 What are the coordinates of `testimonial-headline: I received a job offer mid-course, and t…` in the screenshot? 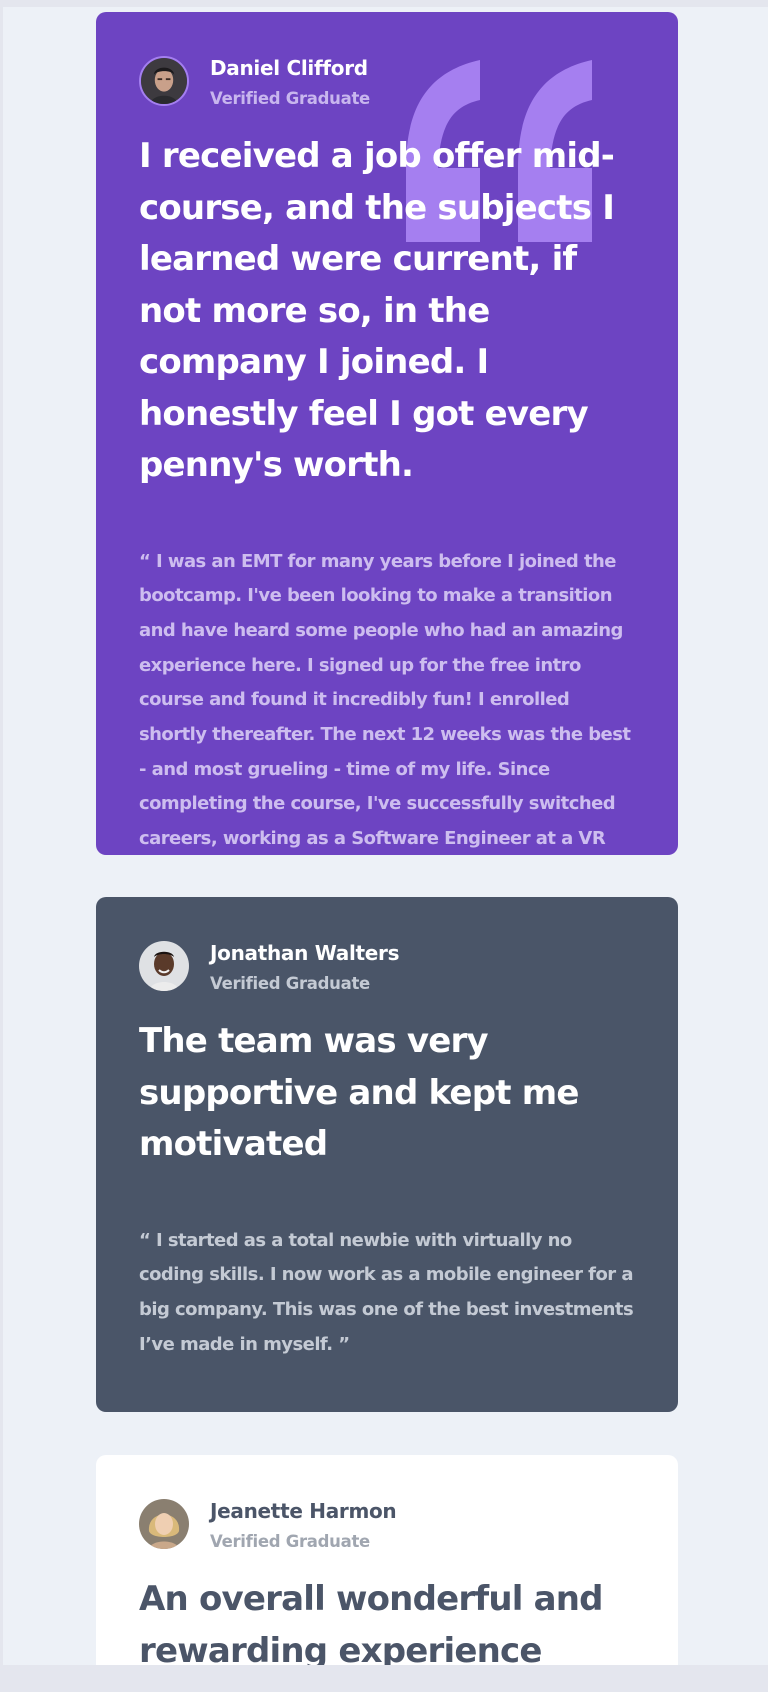 It's located at (377, 310).